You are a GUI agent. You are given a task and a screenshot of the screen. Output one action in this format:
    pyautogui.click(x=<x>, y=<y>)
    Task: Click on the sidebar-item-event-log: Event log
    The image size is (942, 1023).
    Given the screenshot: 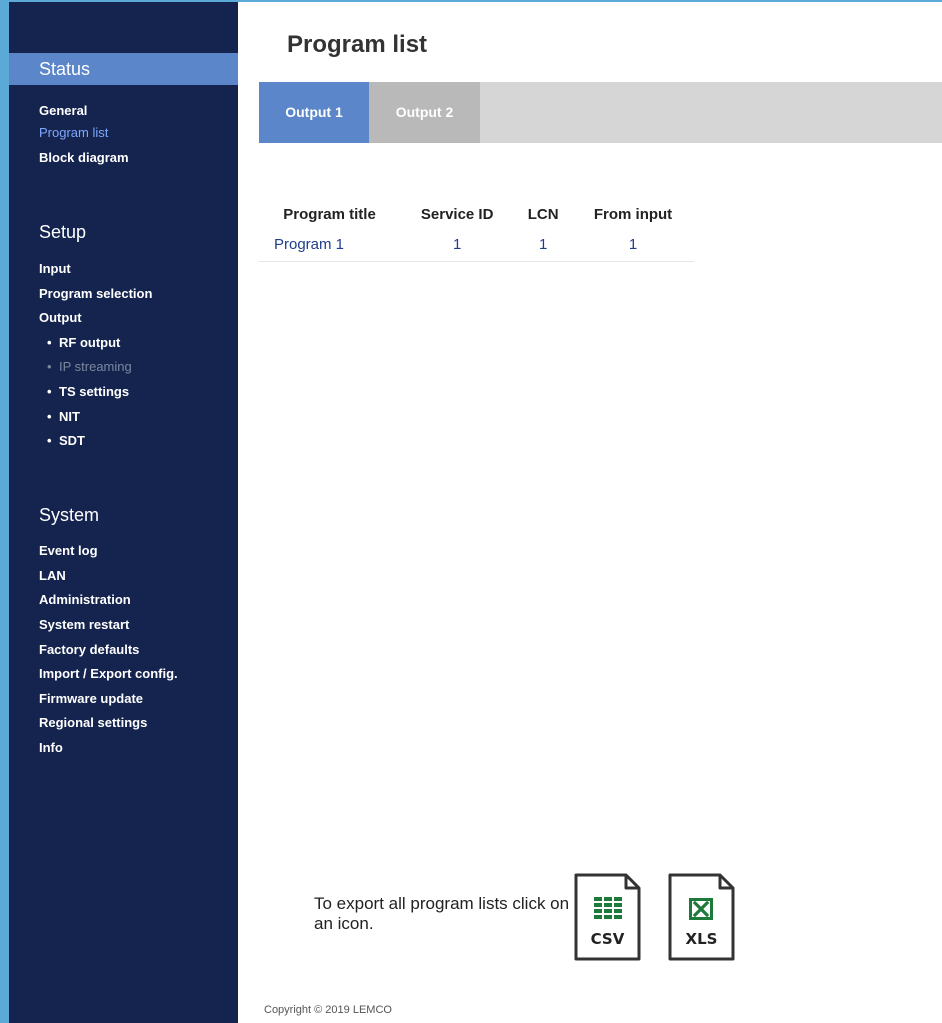 What is the action you would take?
    pyautogui.click(x=68, y=550)
    